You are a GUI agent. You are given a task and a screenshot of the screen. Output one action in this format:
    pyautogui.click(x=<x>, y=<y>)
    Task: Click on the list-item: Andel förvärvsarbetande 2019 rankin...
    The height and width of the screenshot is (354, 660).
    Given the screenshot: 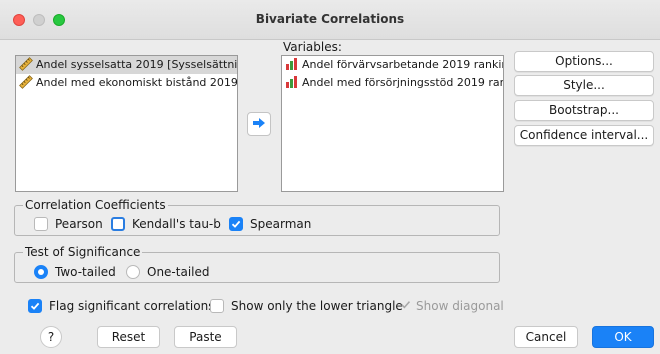 What is the action you would take?
    pyautogui.click(x=392, y=65)
    